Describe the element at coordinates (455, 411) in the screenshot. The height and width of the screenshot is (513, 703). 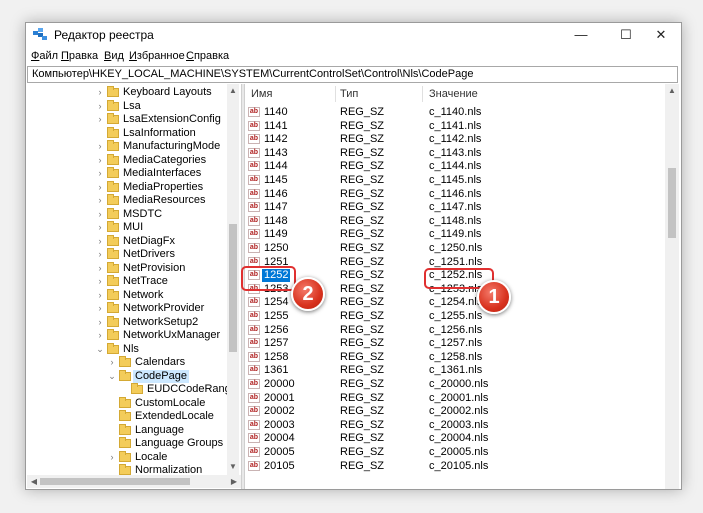
I see `table-row: ab 20002 REG_SZ c_20002.nls` at that location.